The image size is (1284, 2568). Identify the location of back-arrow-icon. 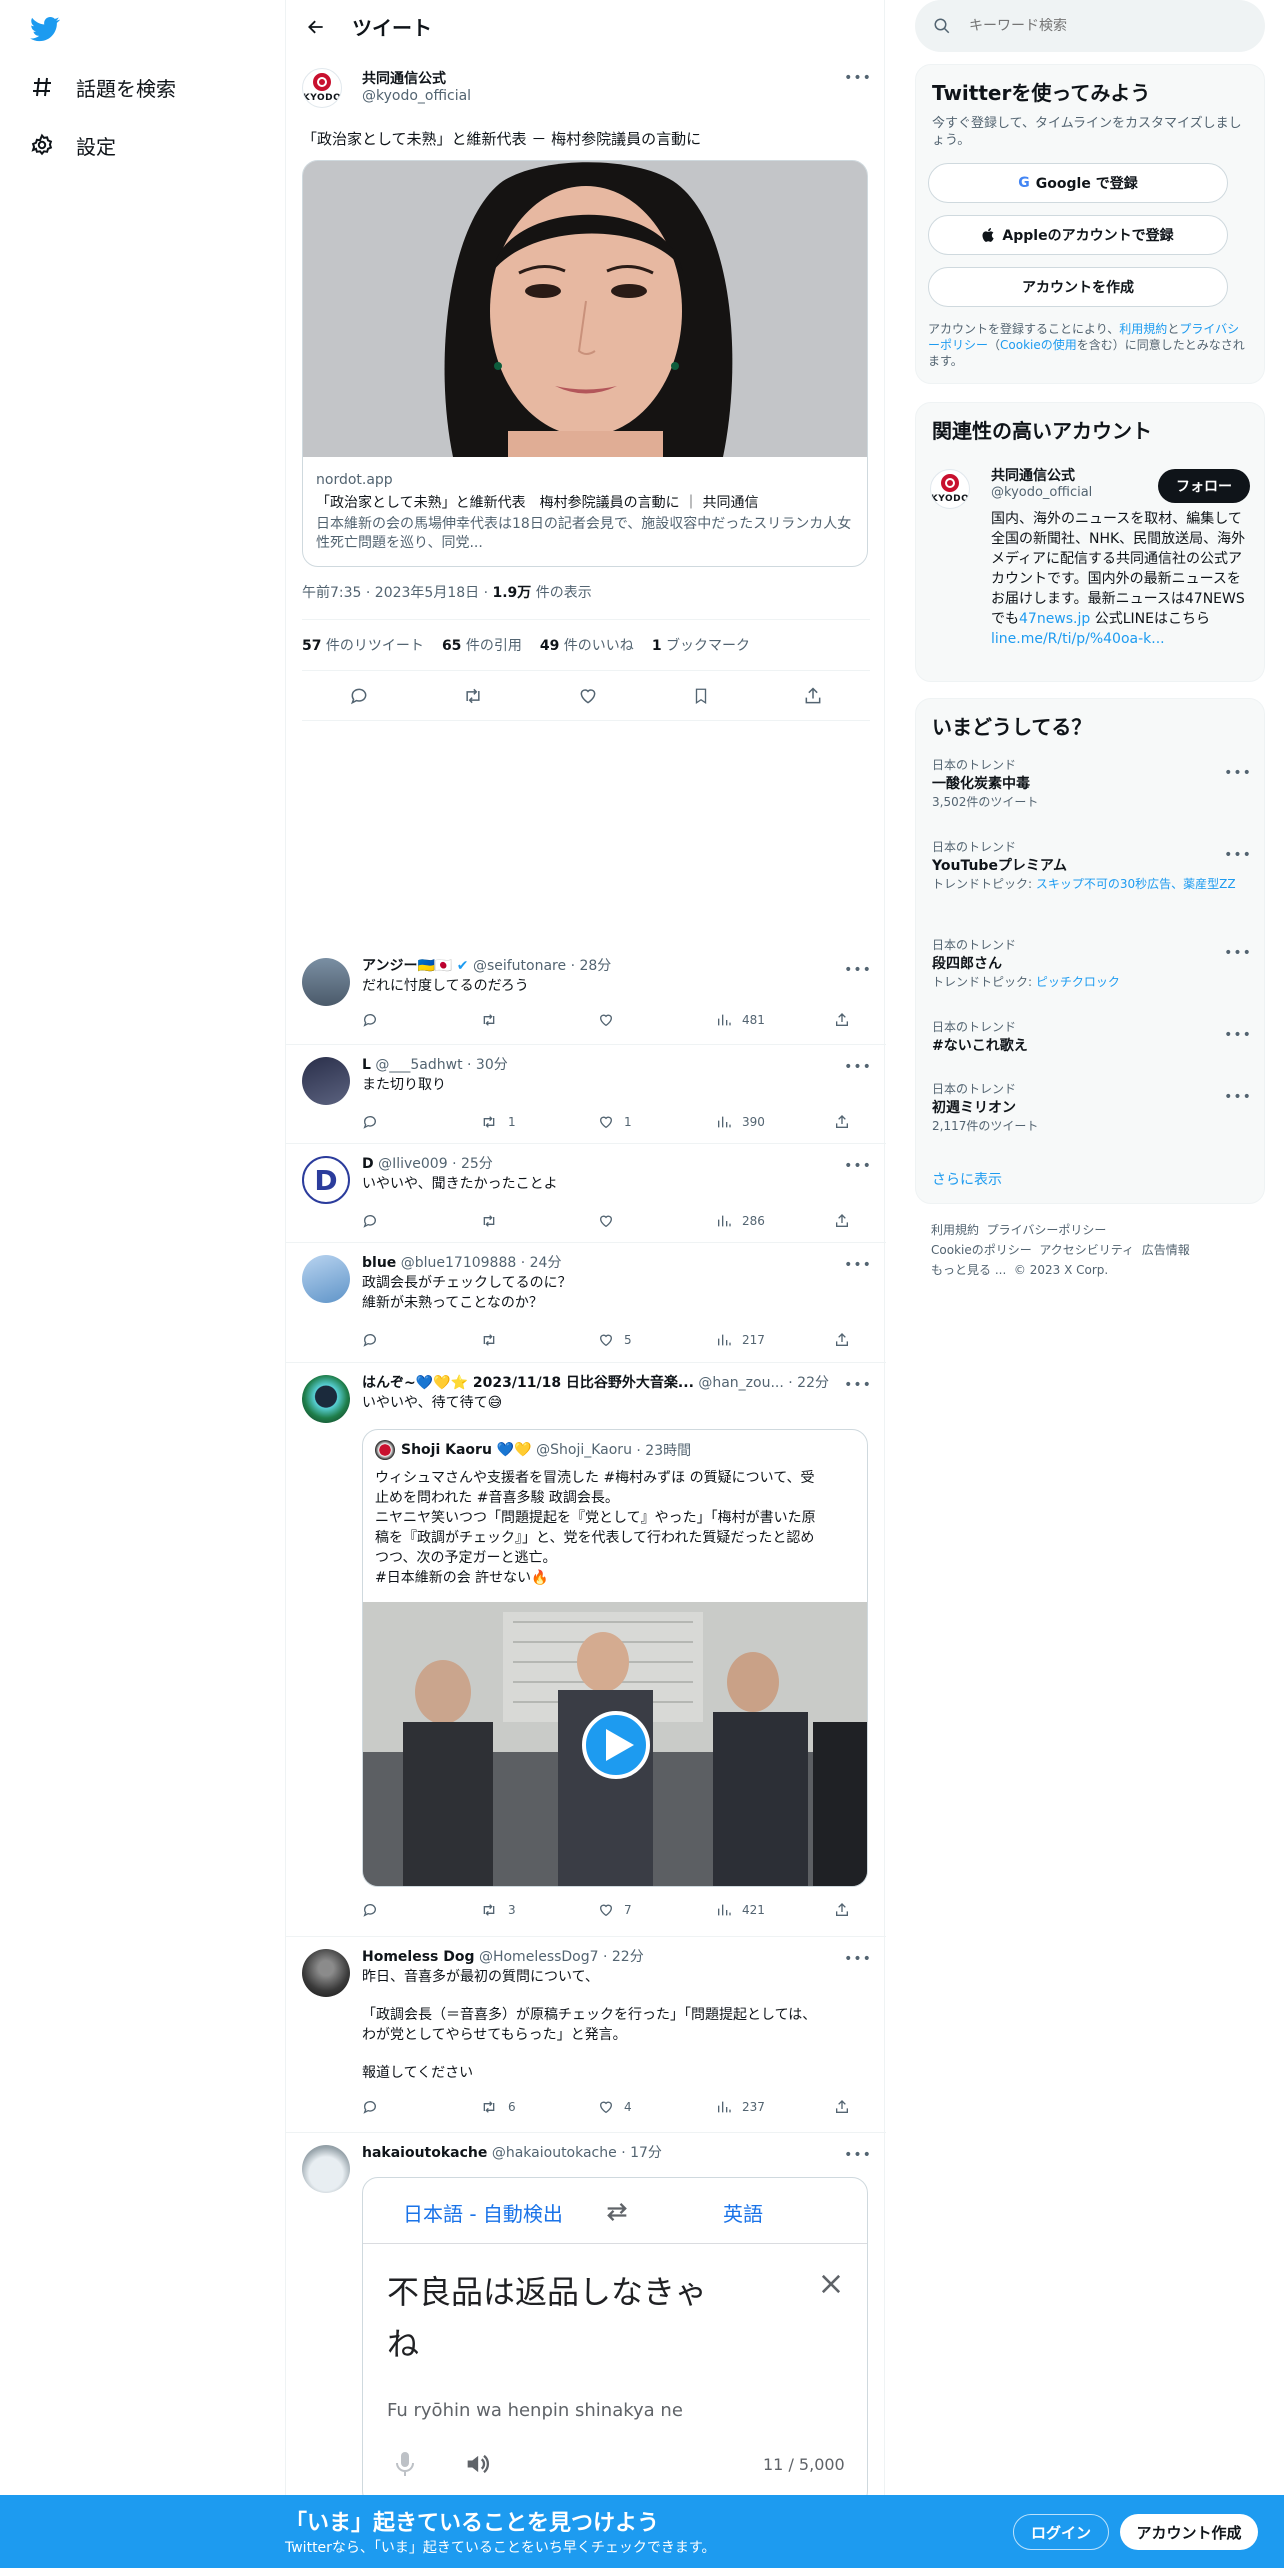
(316, 27).